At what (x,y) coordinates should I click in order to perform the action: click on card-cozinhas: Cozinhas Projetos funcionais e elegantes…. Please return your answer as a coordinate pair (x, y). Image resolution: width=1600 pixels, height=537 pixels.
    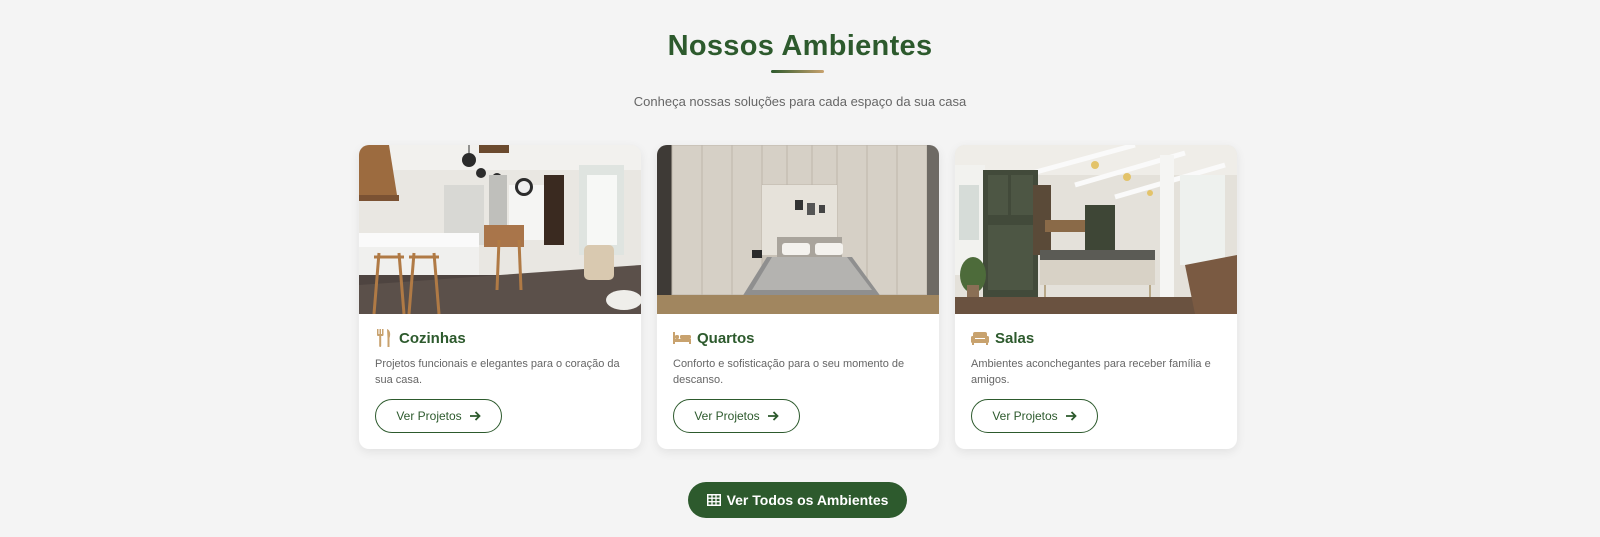
    Looking at the image, I should click on (500, 297).